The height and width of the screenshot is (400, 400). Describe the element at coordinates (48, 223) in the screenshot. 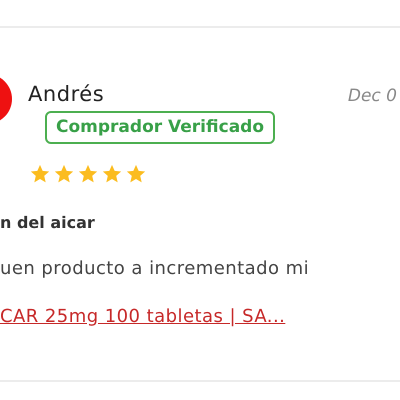

I see `review-title: n del aicar` at that location.